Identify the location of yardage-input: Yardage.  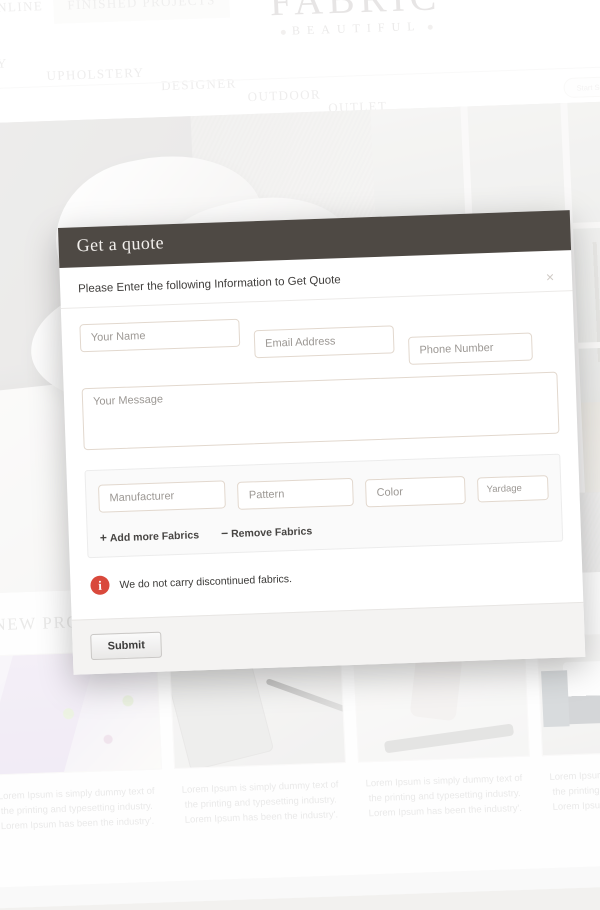
(513, 489).